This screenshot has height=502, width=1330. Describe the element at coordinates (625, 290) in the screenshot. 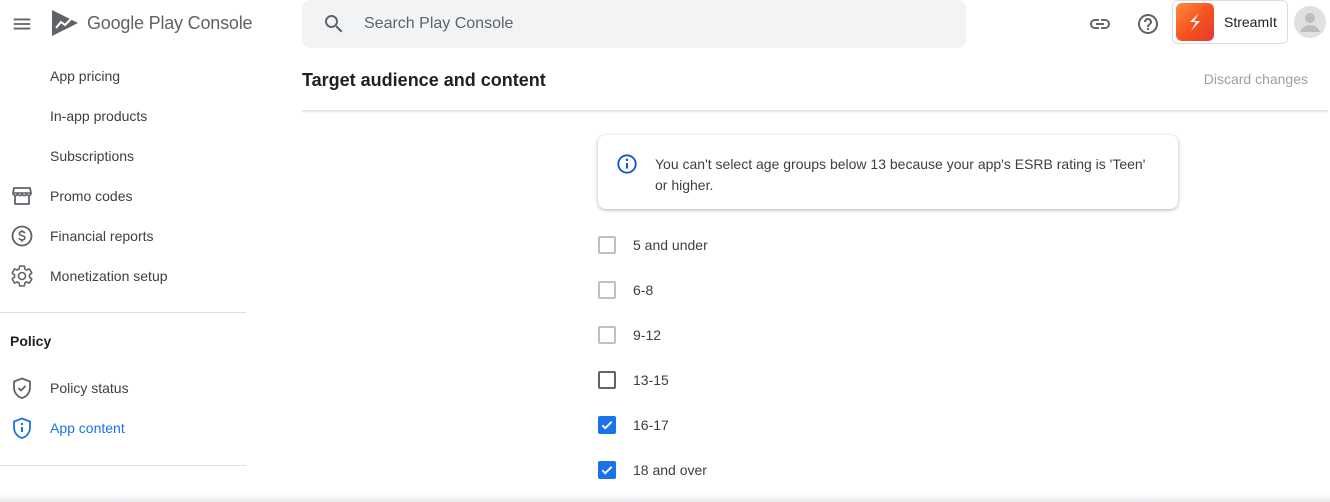

I see `age-group-6-8: 6-8` at that location.